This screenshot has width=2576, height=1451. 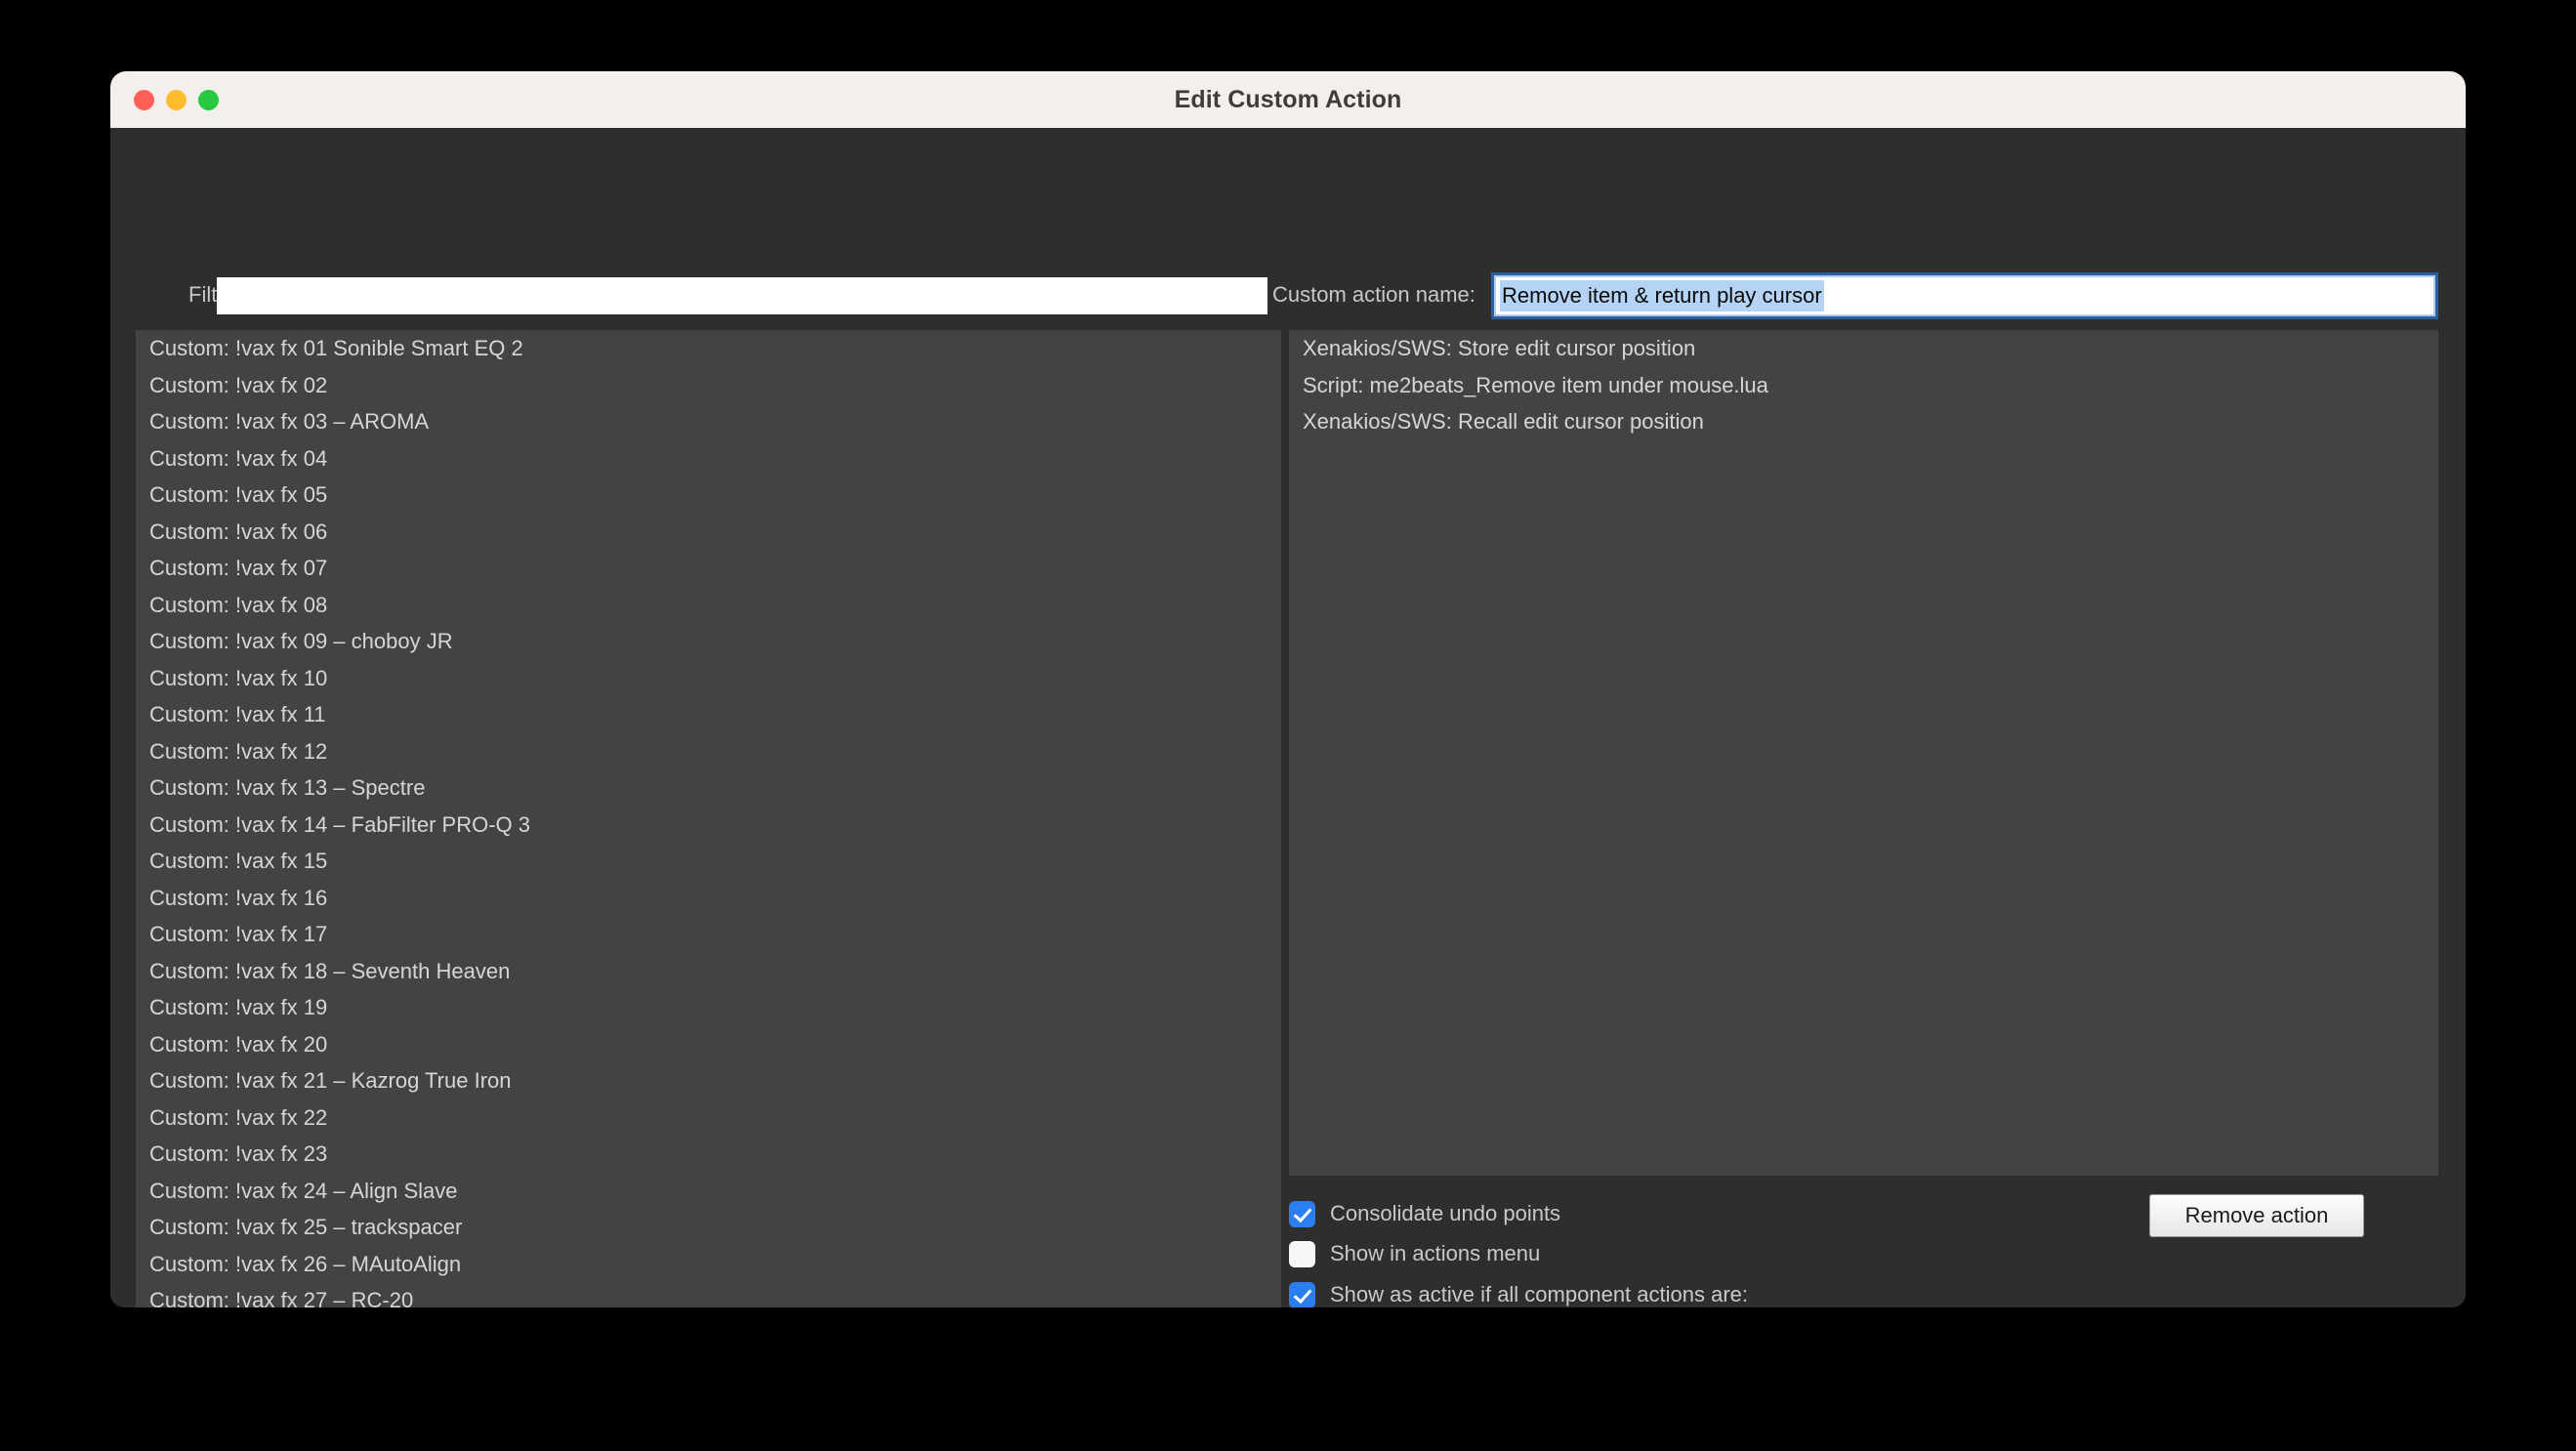 I want to click on show-in-actions-menu-row: Show in actions menu, so click(x=1414, y=1253).